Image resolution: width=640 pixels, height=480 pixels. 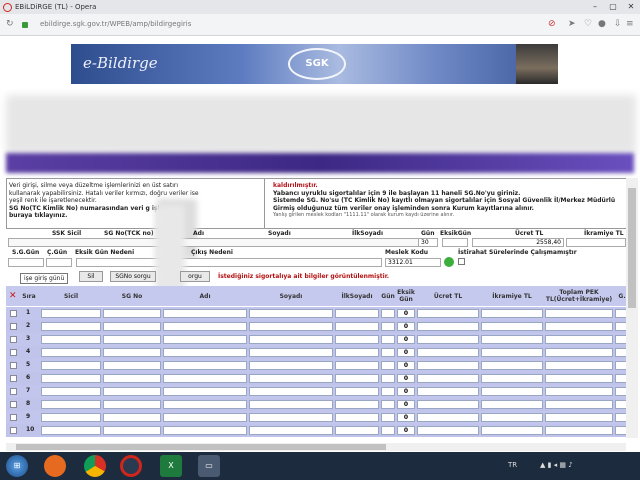 What do you see at coordinates (552, 24) in the screenshot?
I see `block-icon: ⊘` at bounding box center [552, 24].